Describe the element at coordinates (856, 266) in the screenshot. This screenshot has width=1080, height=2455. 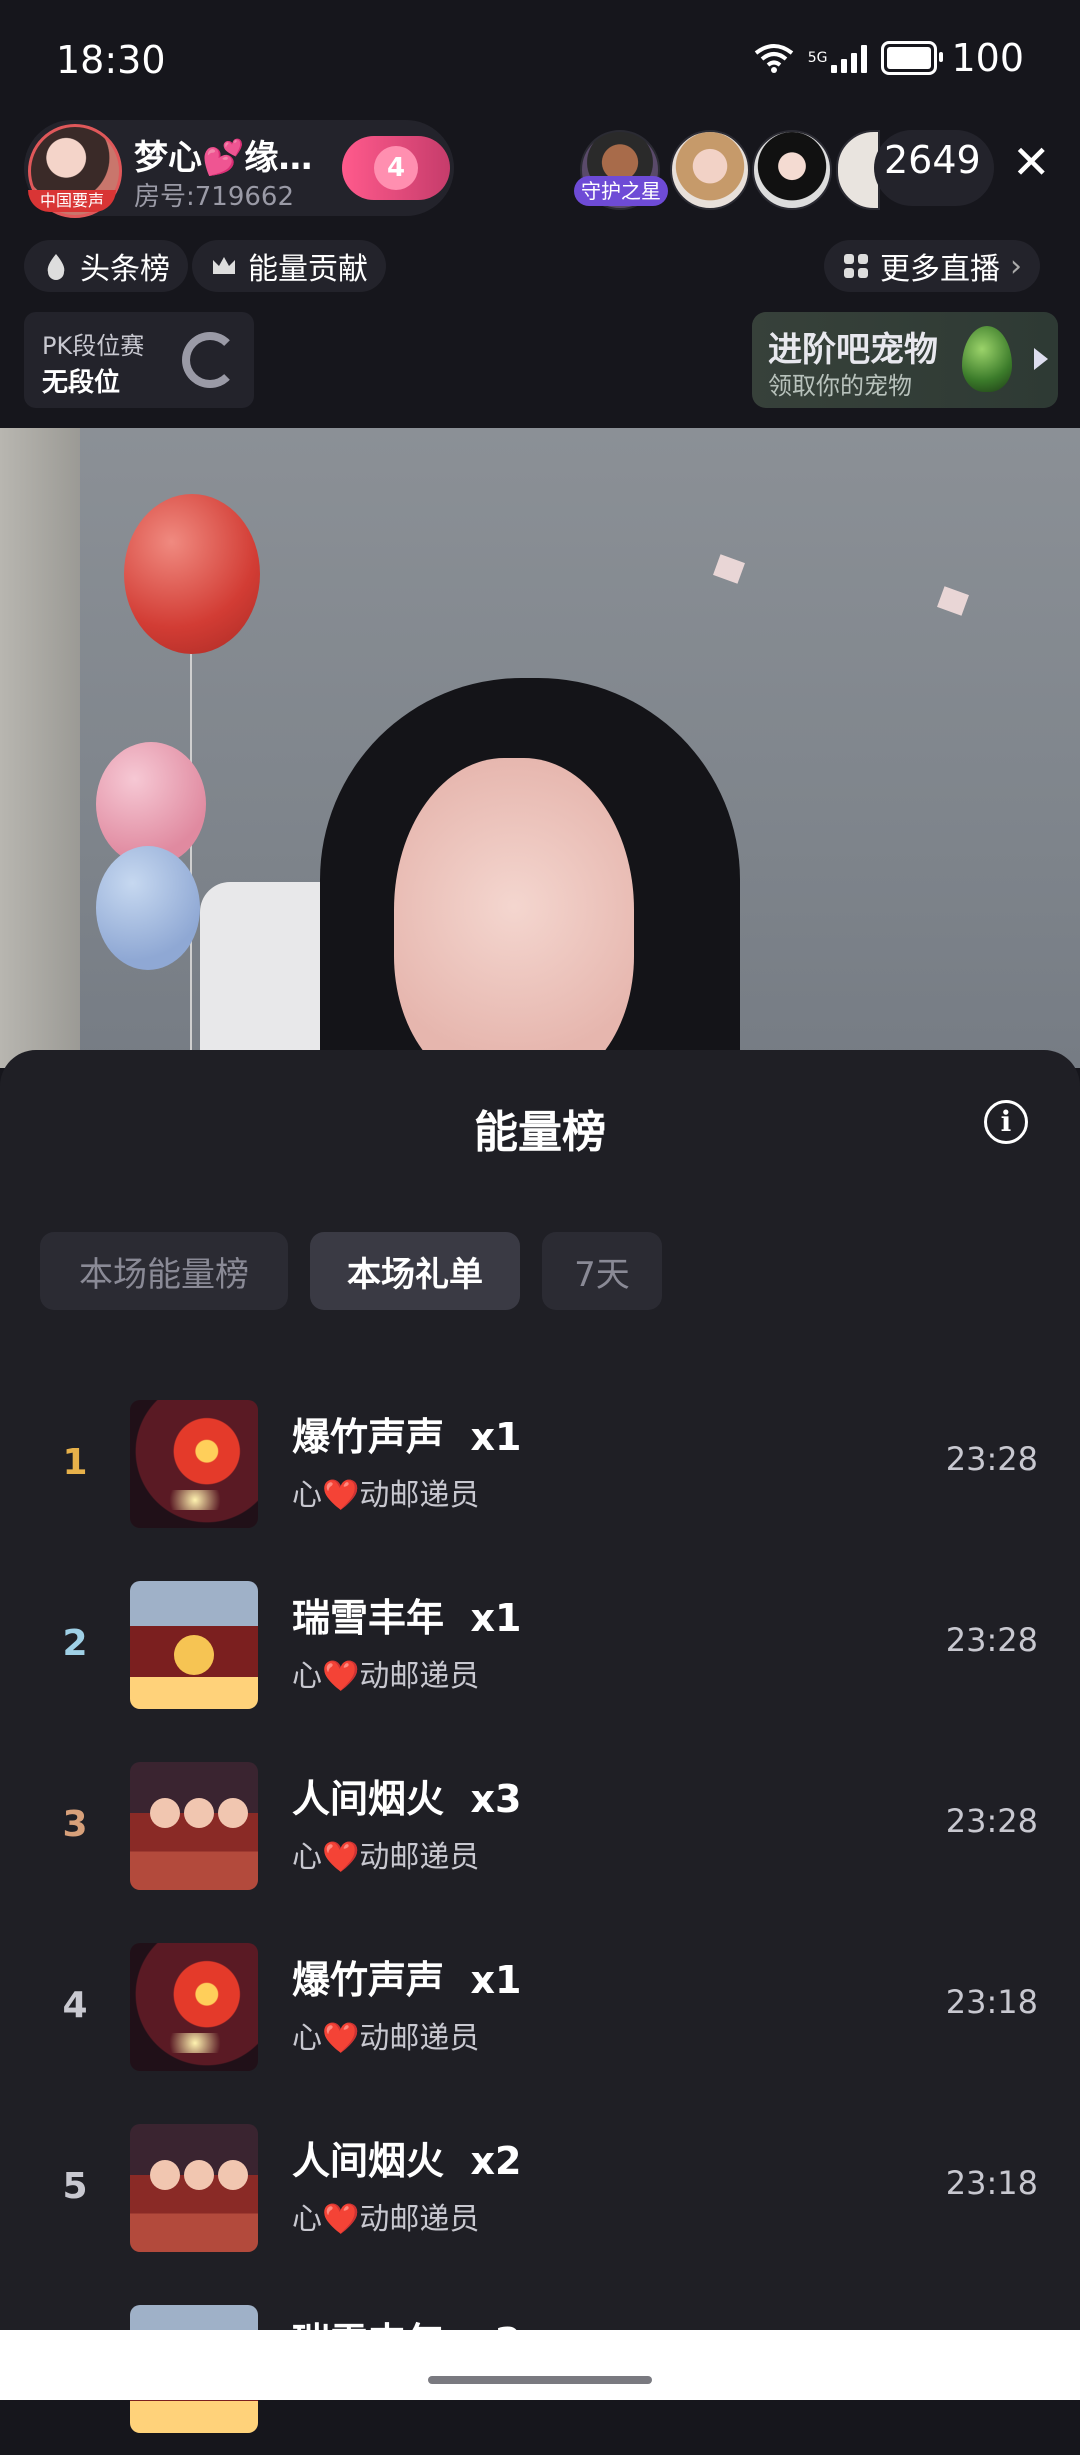
I see `grid-icon` at that location.